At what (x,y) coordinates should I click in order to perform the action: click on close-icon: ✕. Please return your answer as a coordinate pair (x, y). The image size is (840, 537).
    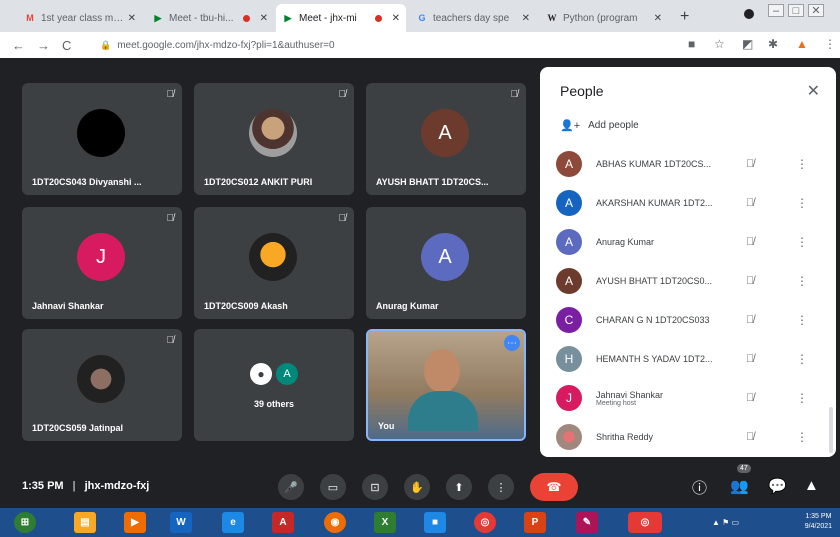
    Looking at the image, I should click on (813, 91).